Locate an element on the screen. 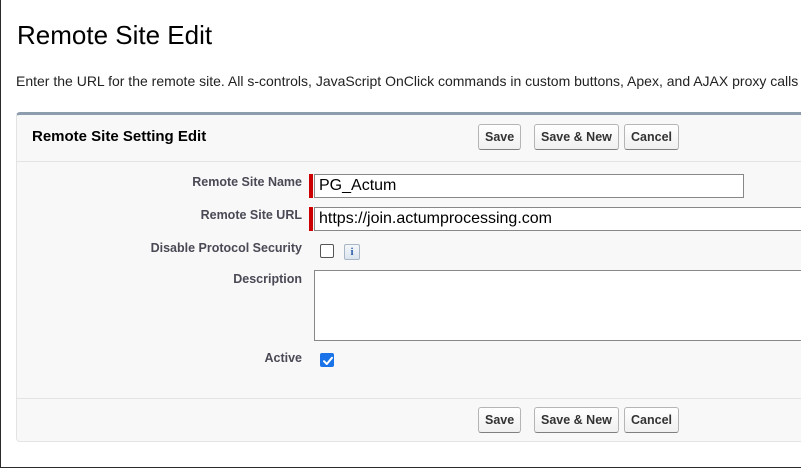 The image size is (801, 468). remote-site-url-input is located at coordinates (557, 219).